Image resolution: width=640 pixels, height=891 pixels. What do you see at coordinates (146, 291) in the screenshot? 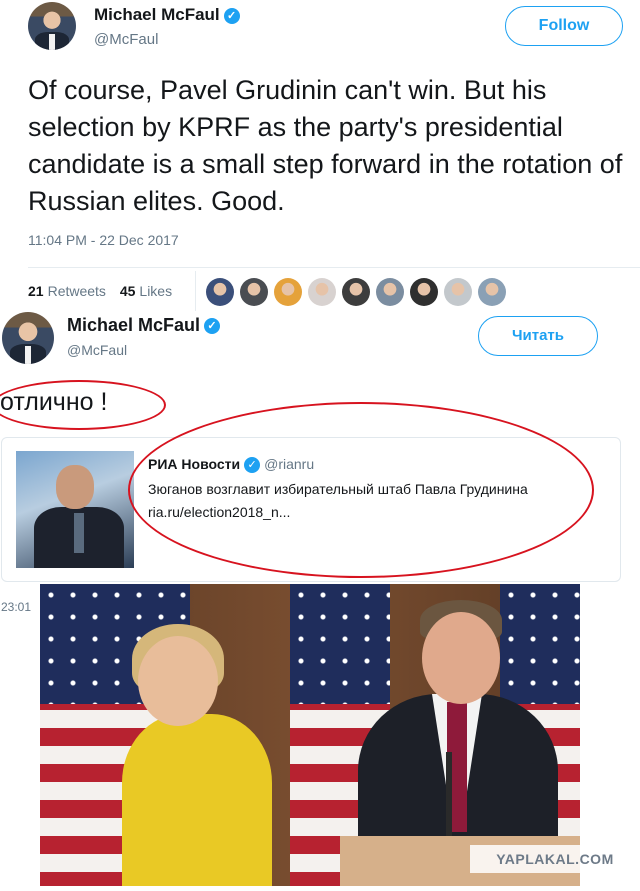
I see `likes-stat: 45 Likes` at bounding box center [146, 291].